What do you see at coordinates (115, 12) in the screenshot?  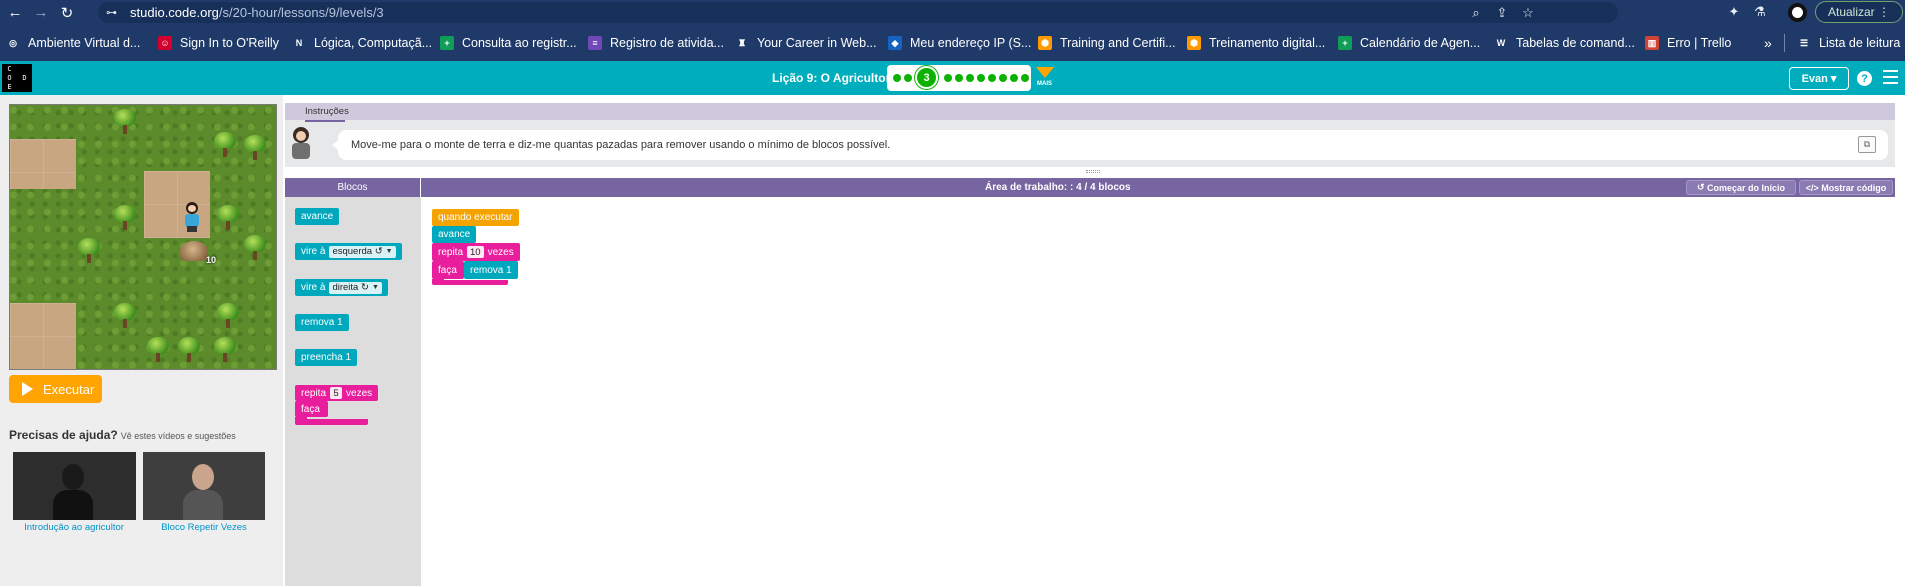 I see `site-info-icon: ⊶` at bounding box center [115, 12].